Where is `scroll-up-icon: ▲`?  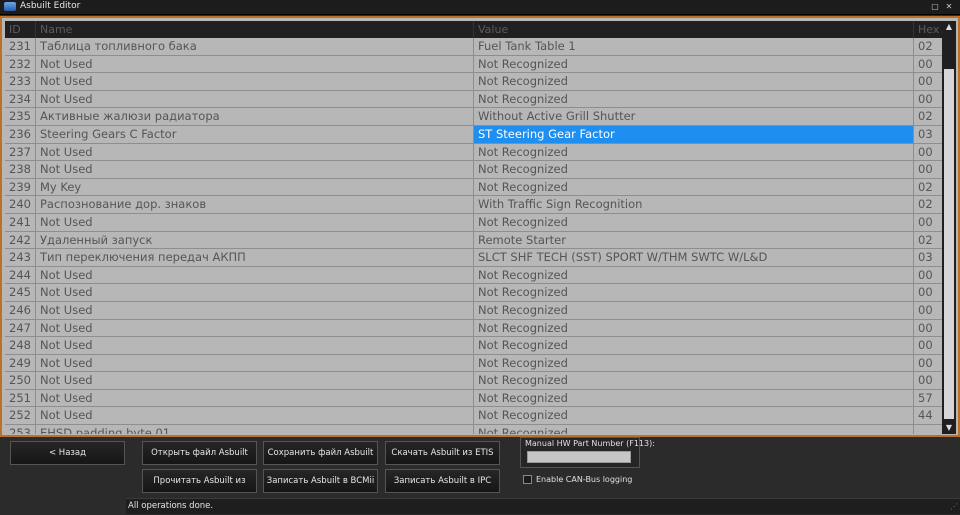
scroll-up-icon: ▲ is located at coordinates (949, 27).